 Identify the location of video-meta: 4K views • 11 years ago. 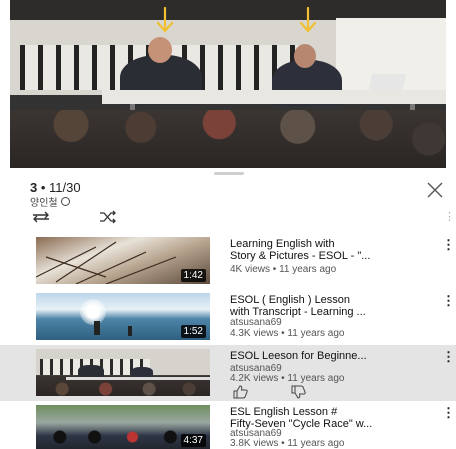
(283, 269).